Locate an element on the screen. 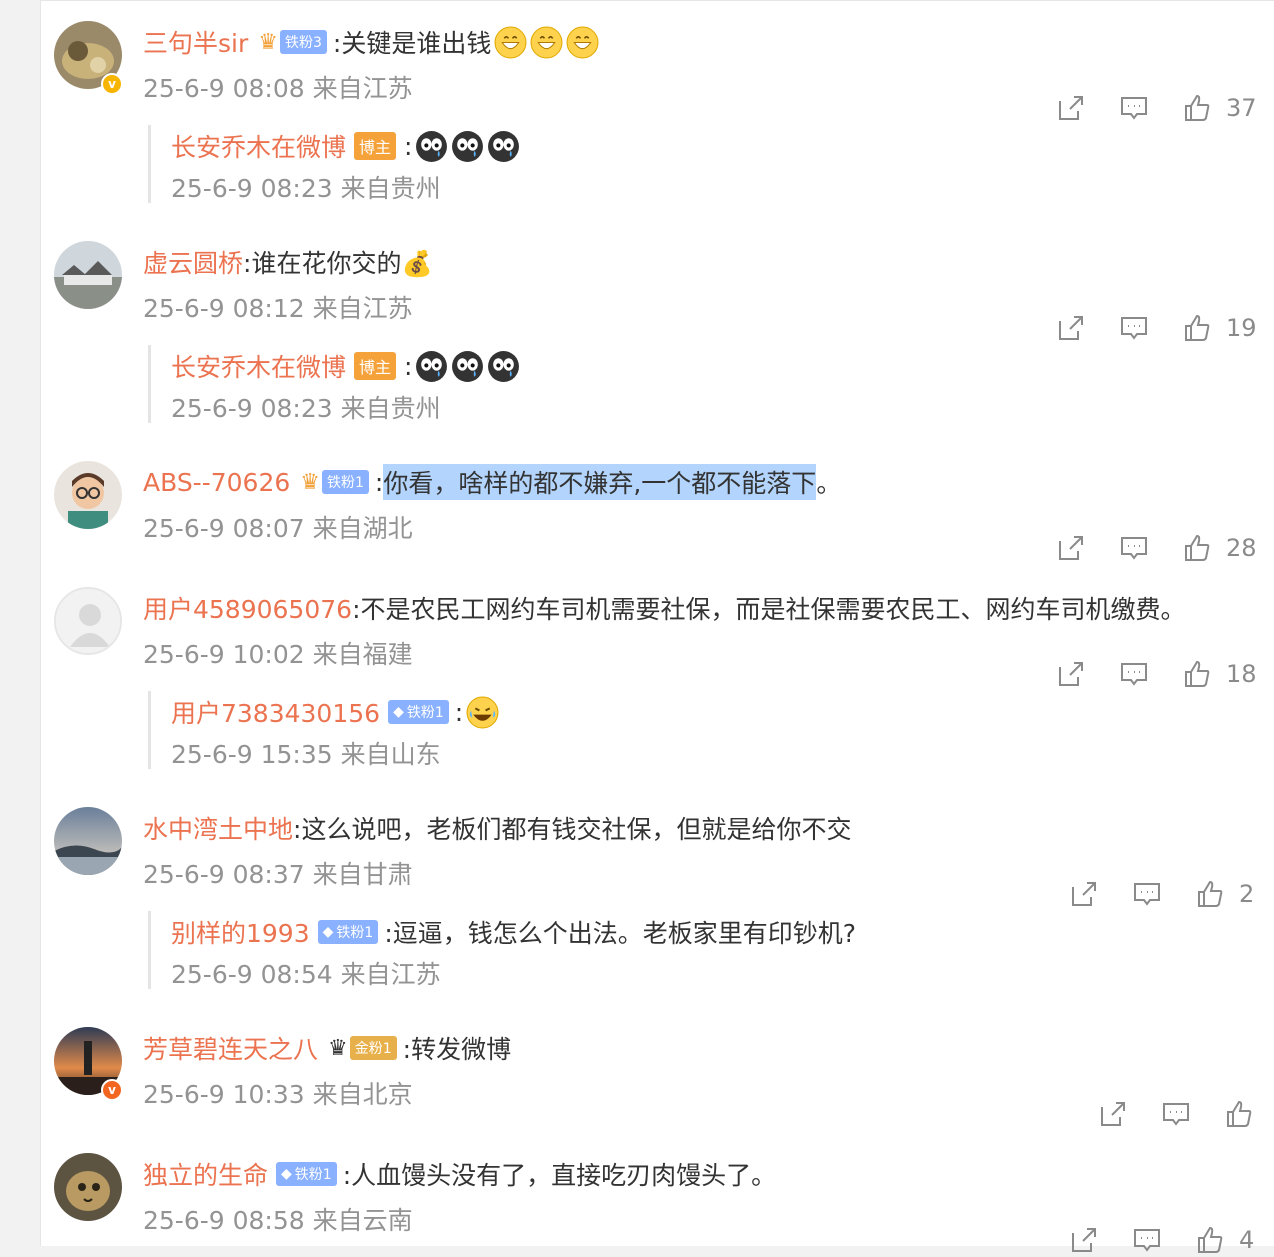 Image resolution: width=1274 pixels, height=1257 pixels. like-button: 37 is located at coordinates (1219, 108).